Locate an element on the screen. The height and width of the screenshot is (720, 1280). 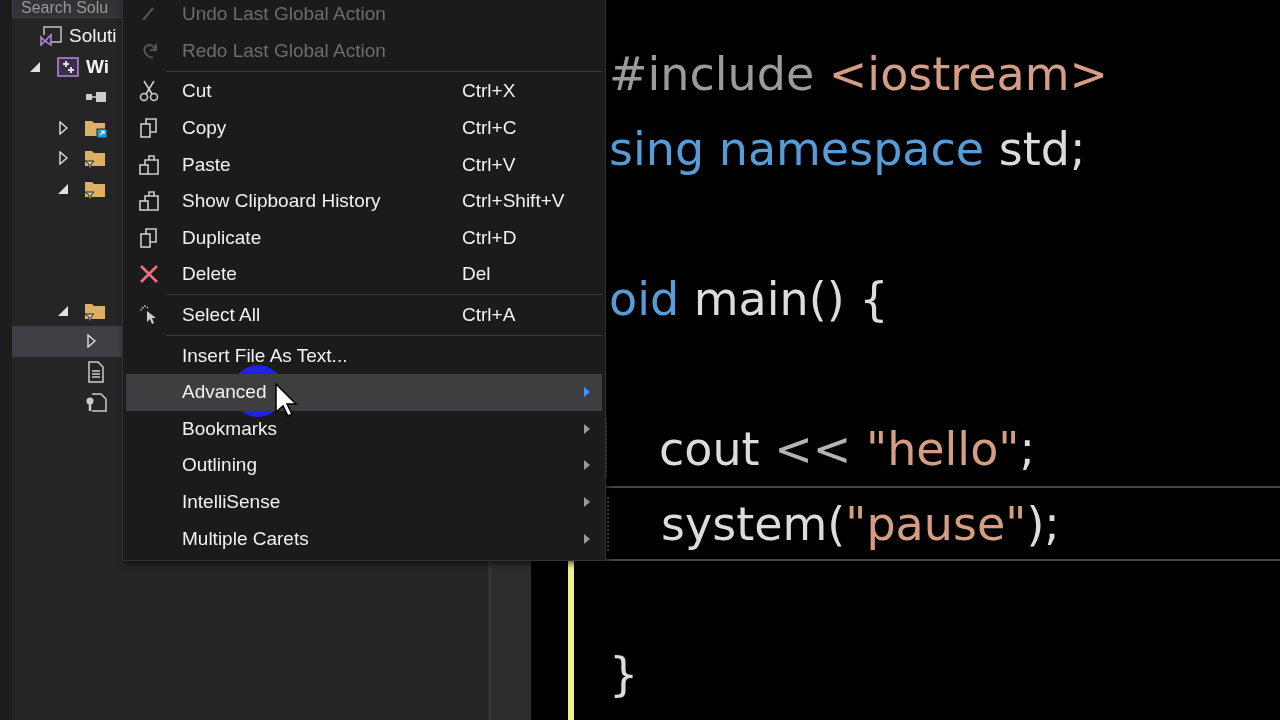
shortcut-label: Ctrl+A is located at coordinates (489, 315).